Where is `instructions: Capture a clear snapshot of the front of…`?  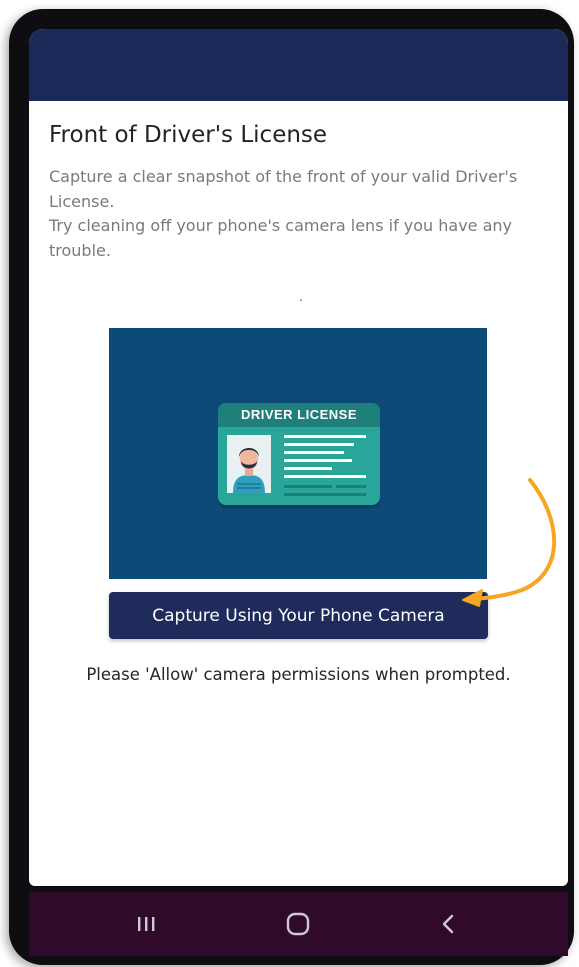
instructions: Capture a clear snapshot of the front of… is located at coordinates (299, 214).